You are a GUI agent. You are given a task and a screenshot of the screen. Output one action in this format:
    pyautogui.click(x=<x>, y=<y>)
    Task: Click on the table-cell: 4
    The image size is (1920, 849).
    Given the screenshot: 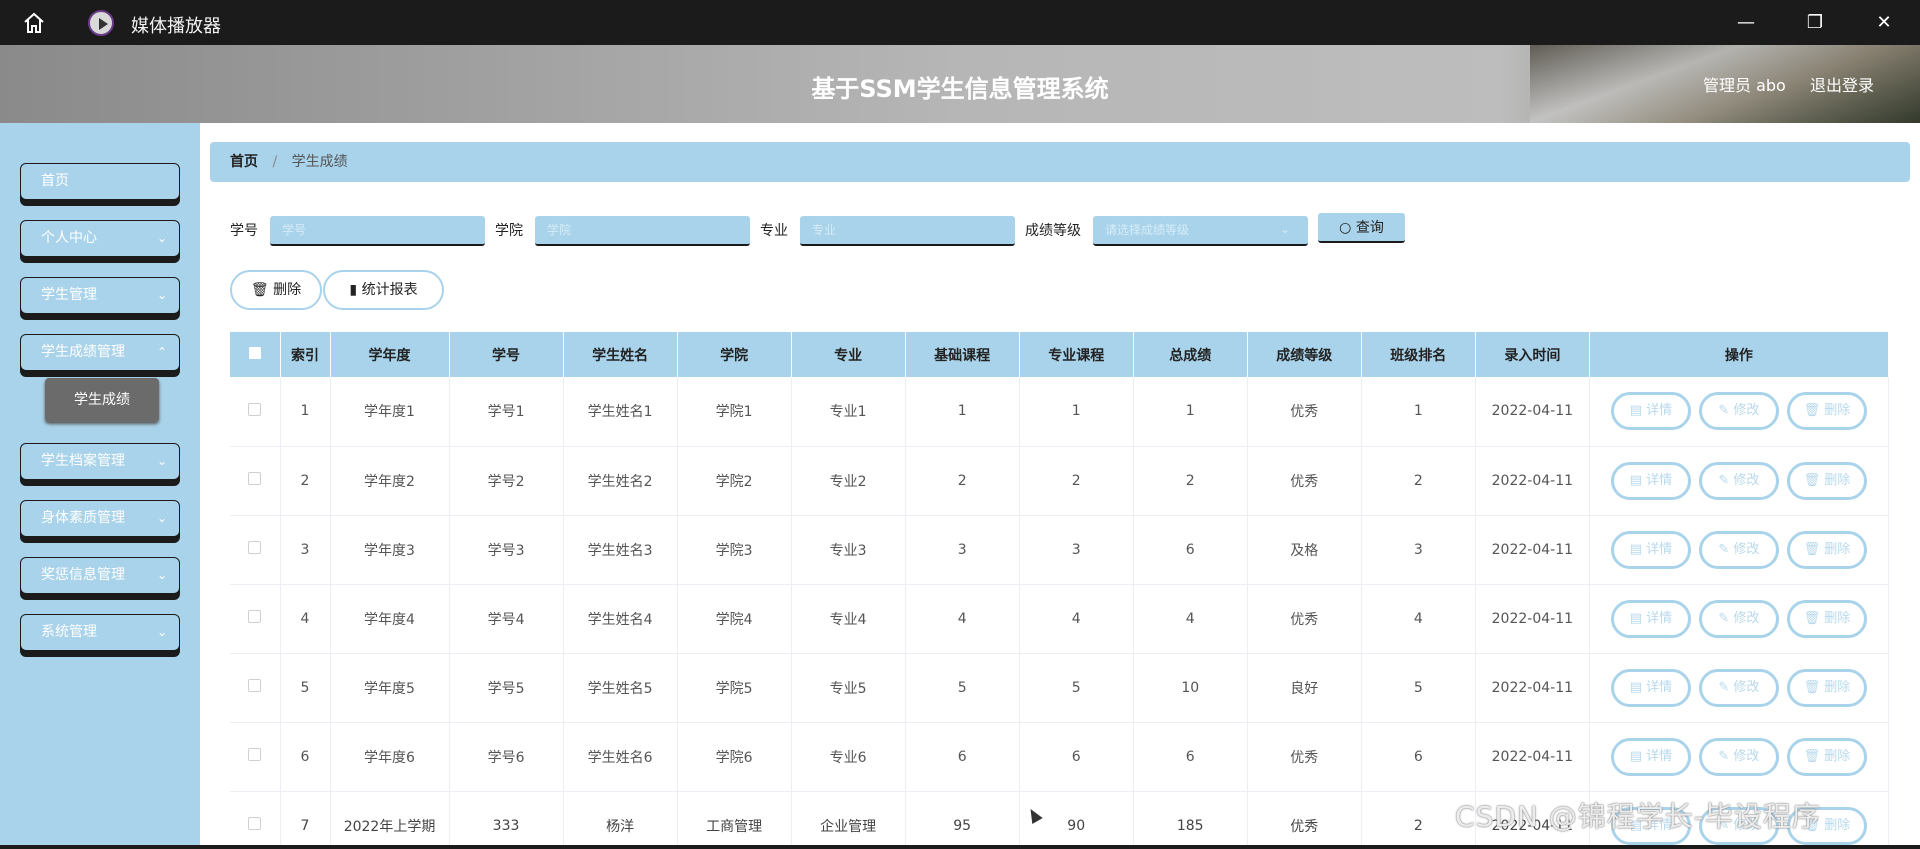 What is the action you would take?
    pyautogui.click(x=1190, y=619)
    